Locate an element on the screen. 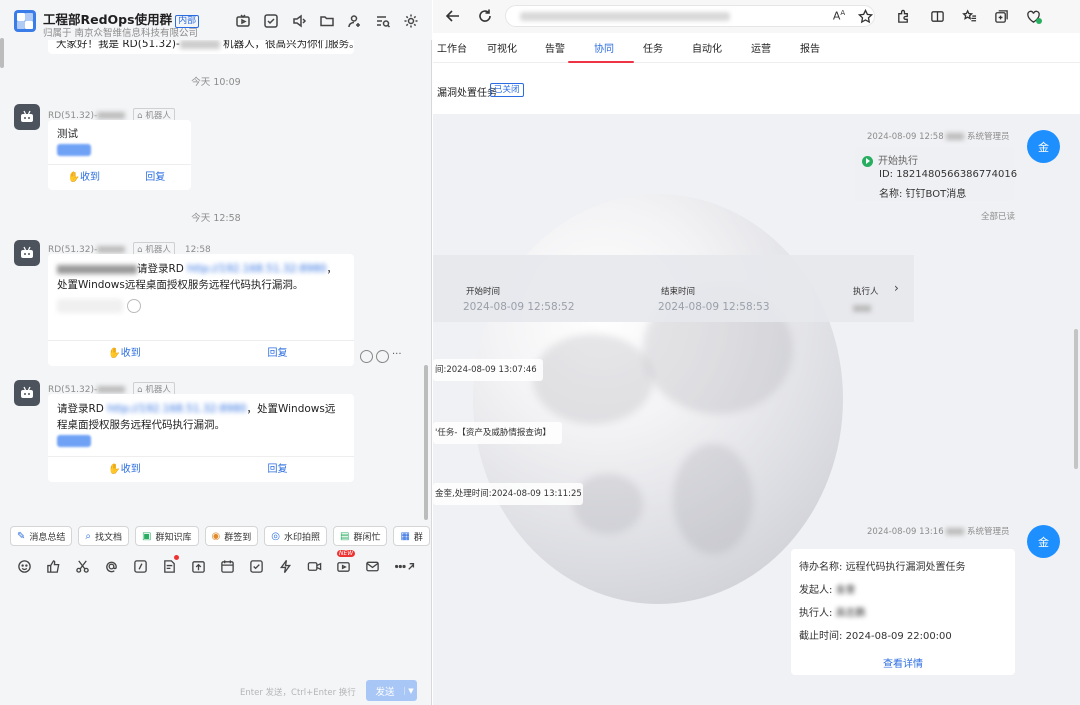 This screenshot has width=1080, height=705. intro-text: 大家好！我是 RD(51.32)- is located at coordinates (118, 45).